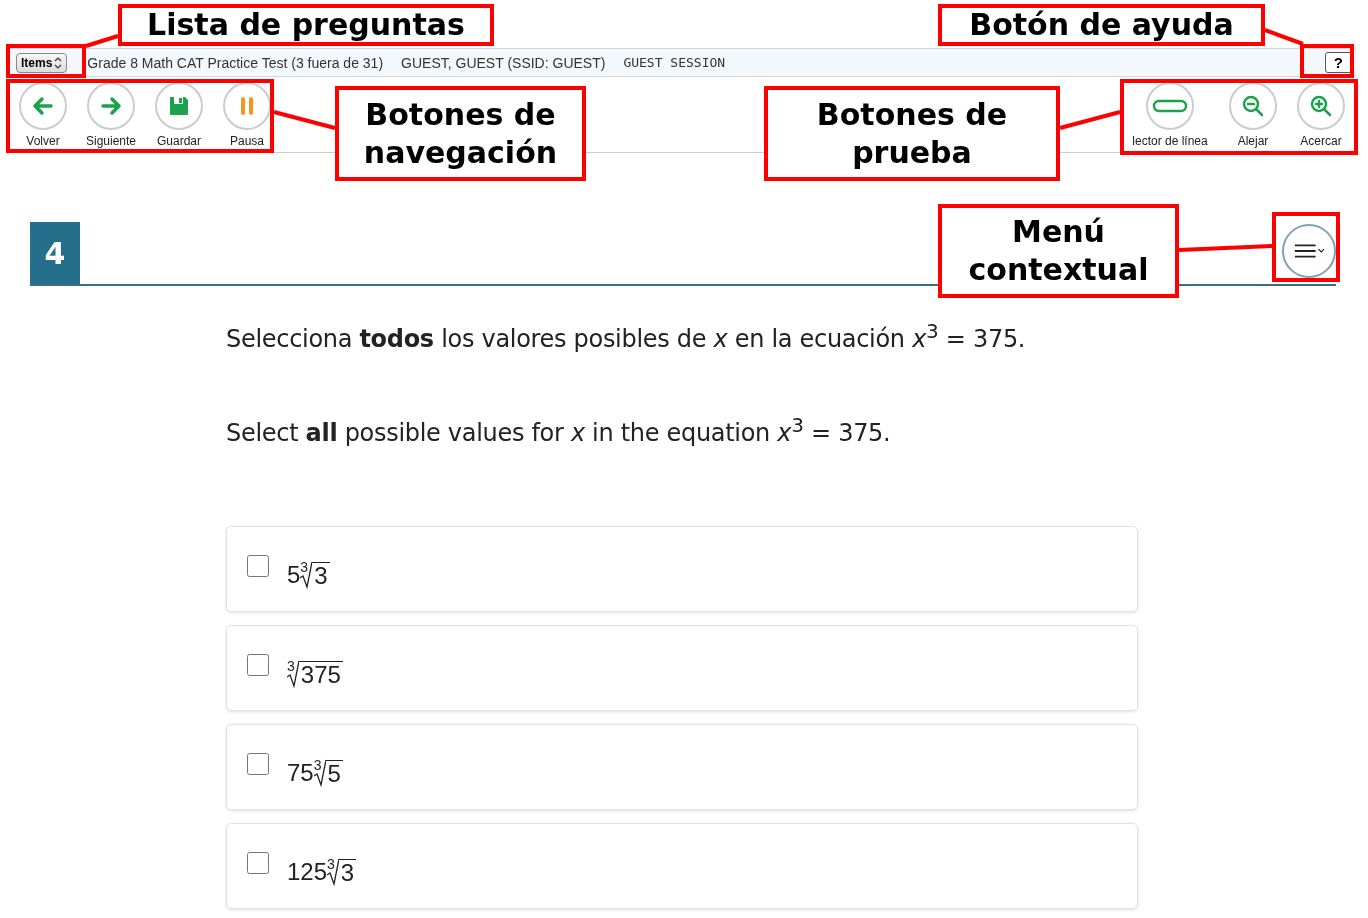 The height and width of the screenshot is (918, 1368). What do you see at coordinates (55, 253) in the screenshot?
I see `question-number: 4` at bounding box center [55, 253].